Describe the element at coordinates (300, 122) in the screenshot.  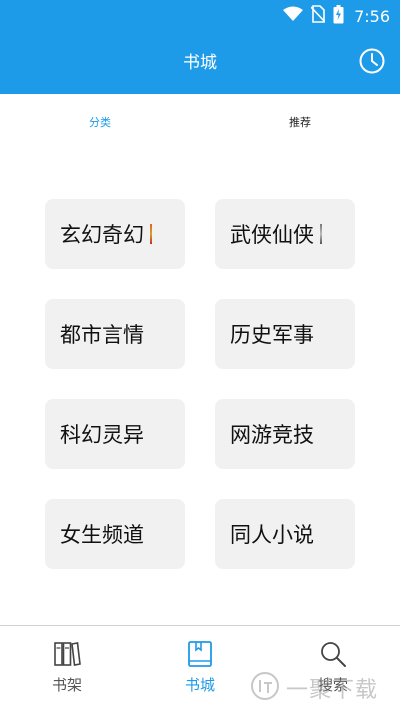
I see `tab-recommend: 推荐` at that location.